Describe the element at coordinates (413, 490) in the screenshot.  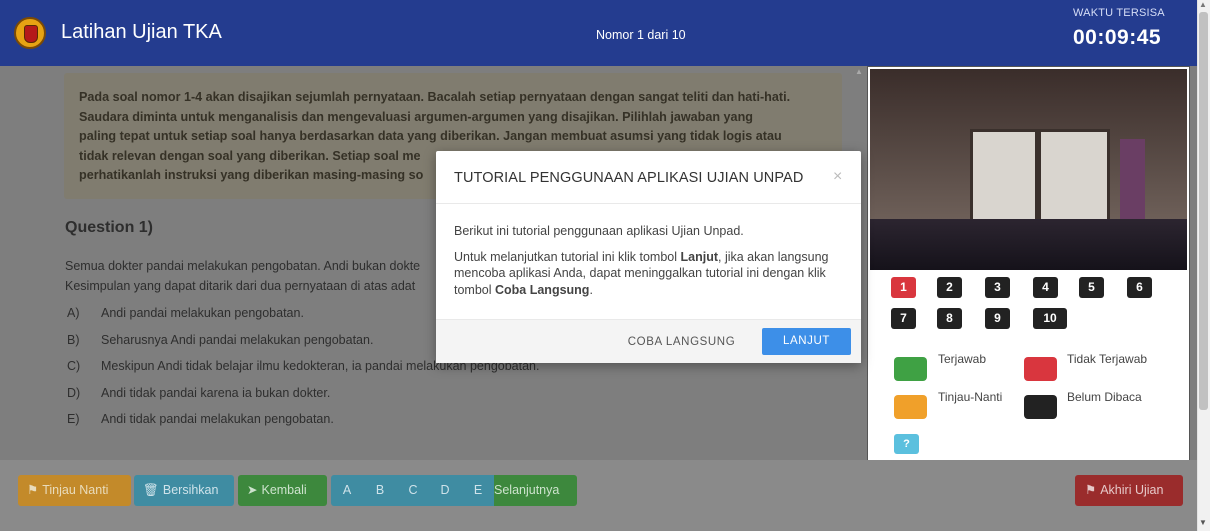
I see `answer-c-button: C` at that location.